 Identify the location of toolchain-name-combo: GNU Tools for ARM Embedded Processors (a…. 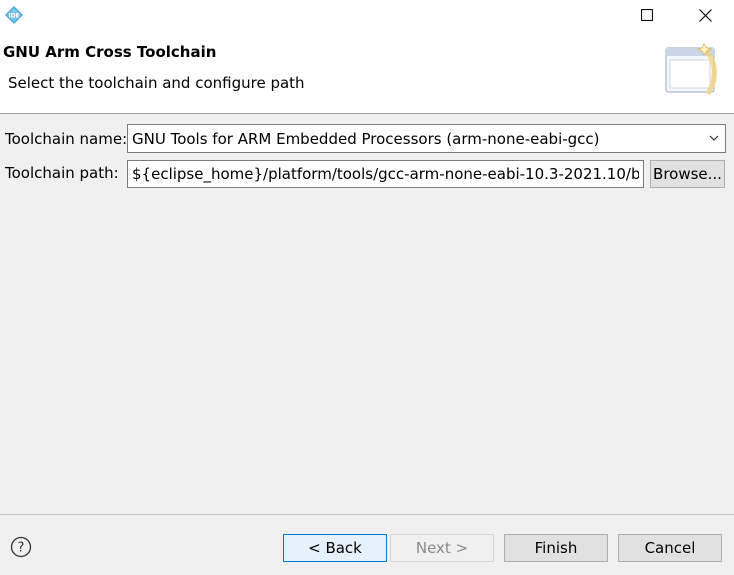
(426, 138).